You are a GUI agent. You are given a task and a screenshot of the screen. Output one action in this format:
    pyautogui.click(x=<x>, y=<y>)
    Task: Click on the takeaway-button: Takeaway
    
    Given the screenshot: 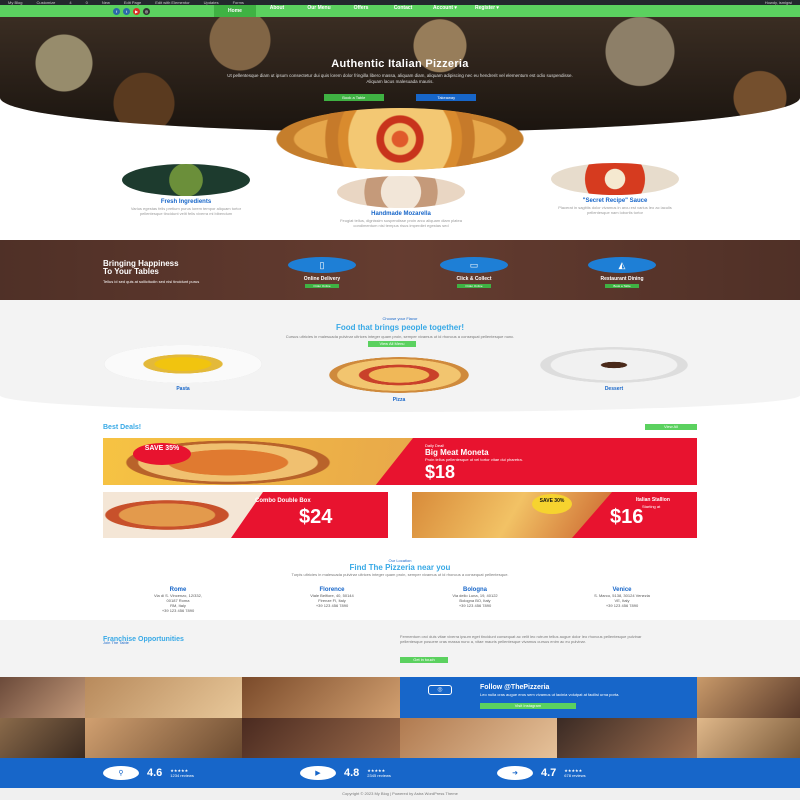 What is the action you would take?
    pyautogui.click(x=446, y=97)
    